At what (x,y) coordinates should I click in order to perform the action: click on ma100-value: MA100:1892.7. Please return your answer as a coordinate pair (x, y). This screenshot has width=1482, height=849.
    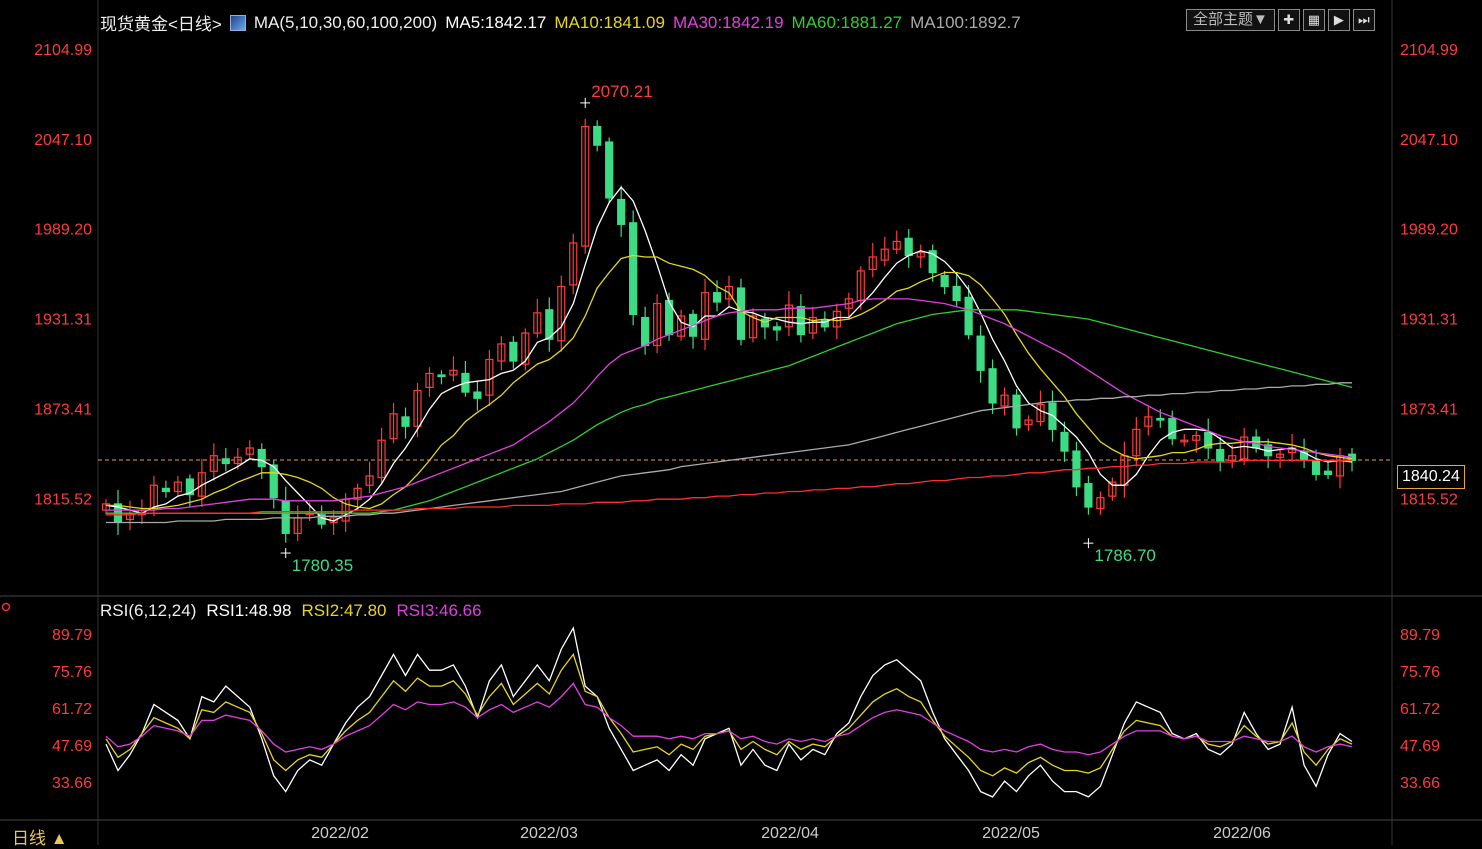
    Looking at the image, I should click on (965, 22).